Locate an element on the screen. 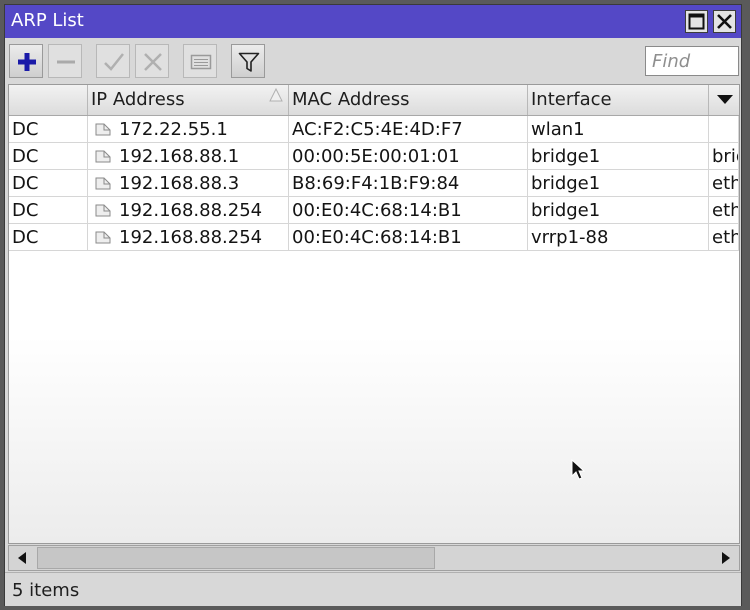  check-icon is located at coordinates (114, 62).